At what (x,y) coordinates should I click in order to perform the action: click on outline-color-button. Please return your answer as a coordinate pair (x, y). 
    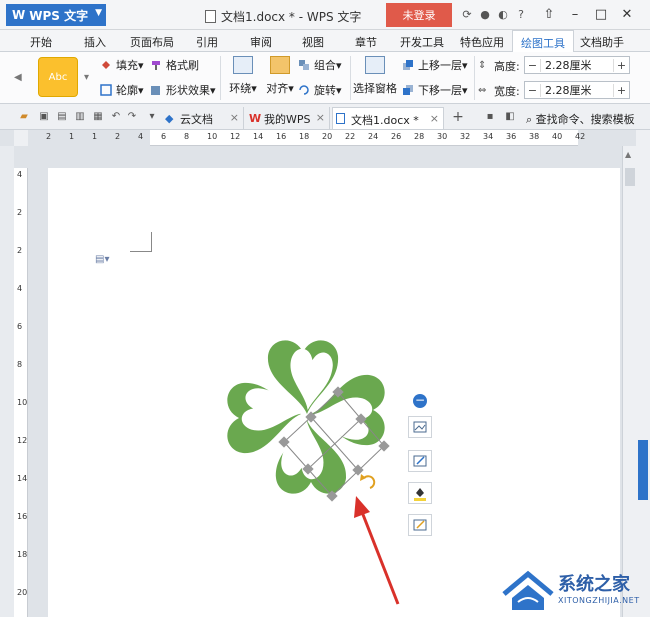
    Looking at the image, I should click on (420, 525).